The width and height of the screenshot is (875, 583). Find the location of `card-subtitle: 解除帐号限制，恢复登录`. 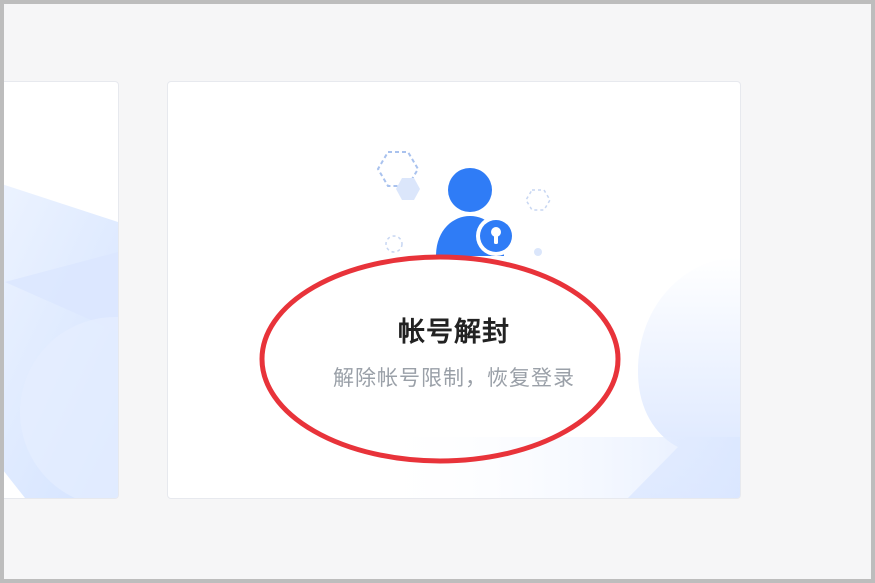

card-subtitle: 解除帐号限制，恢复登录 is located at coordinates (454, 378).